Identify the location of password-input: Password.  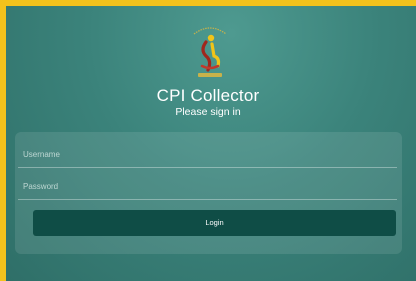
(207, 187).